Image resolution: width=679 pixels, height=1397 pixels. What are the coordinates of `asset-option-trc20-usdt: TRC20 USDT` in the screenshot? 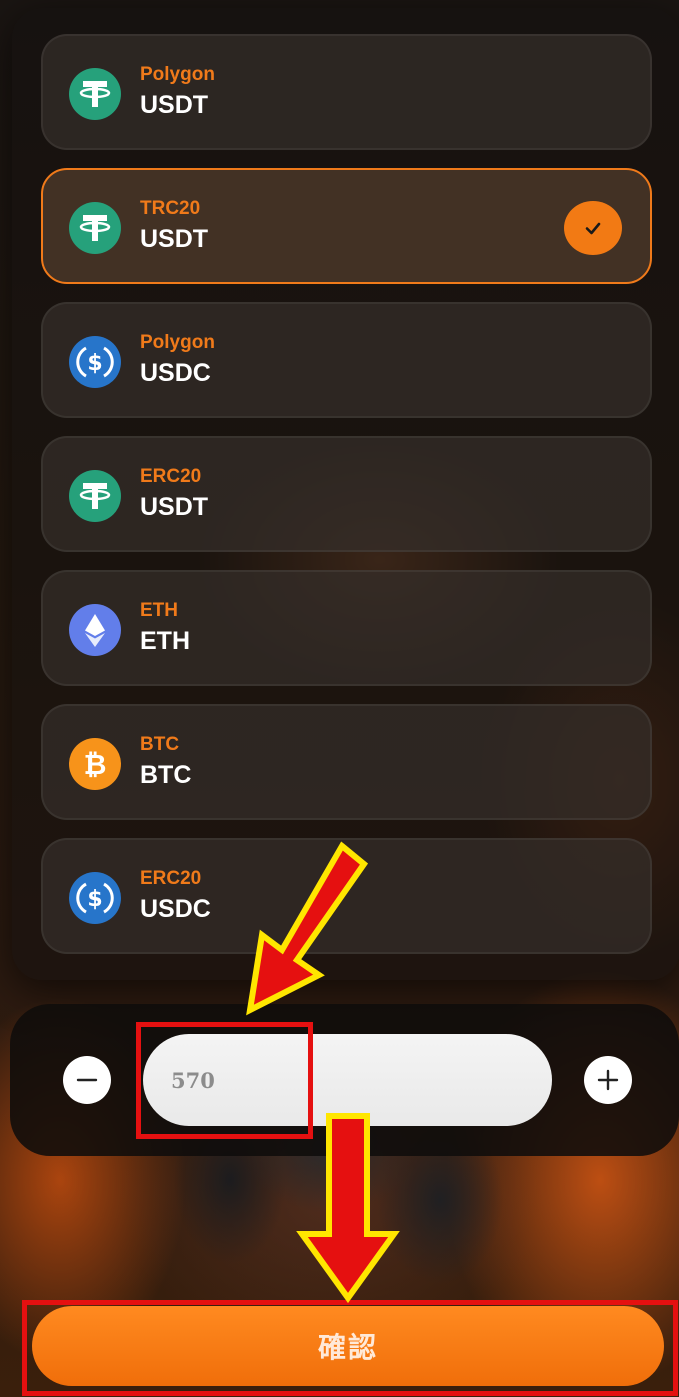 It's located at (346, 226).